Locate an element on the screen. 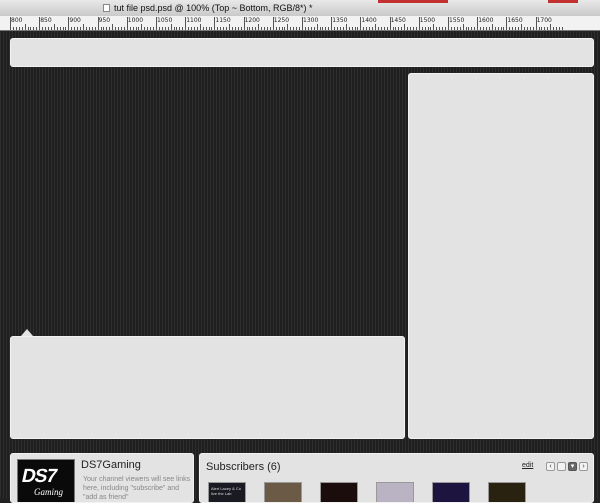  ruler-label: 1650 is located at coordinates (515, 20).